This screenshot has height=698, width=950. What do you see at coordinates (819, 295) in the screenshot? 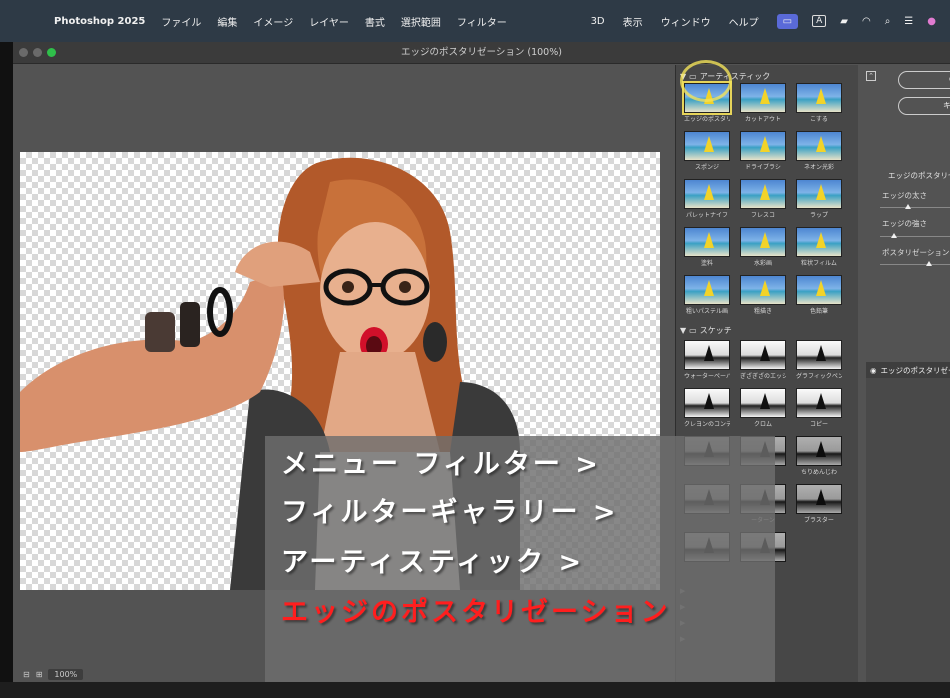
I see `filter-thumb-artistic-14: 色鉛筆` at bounding box center [819, 295].